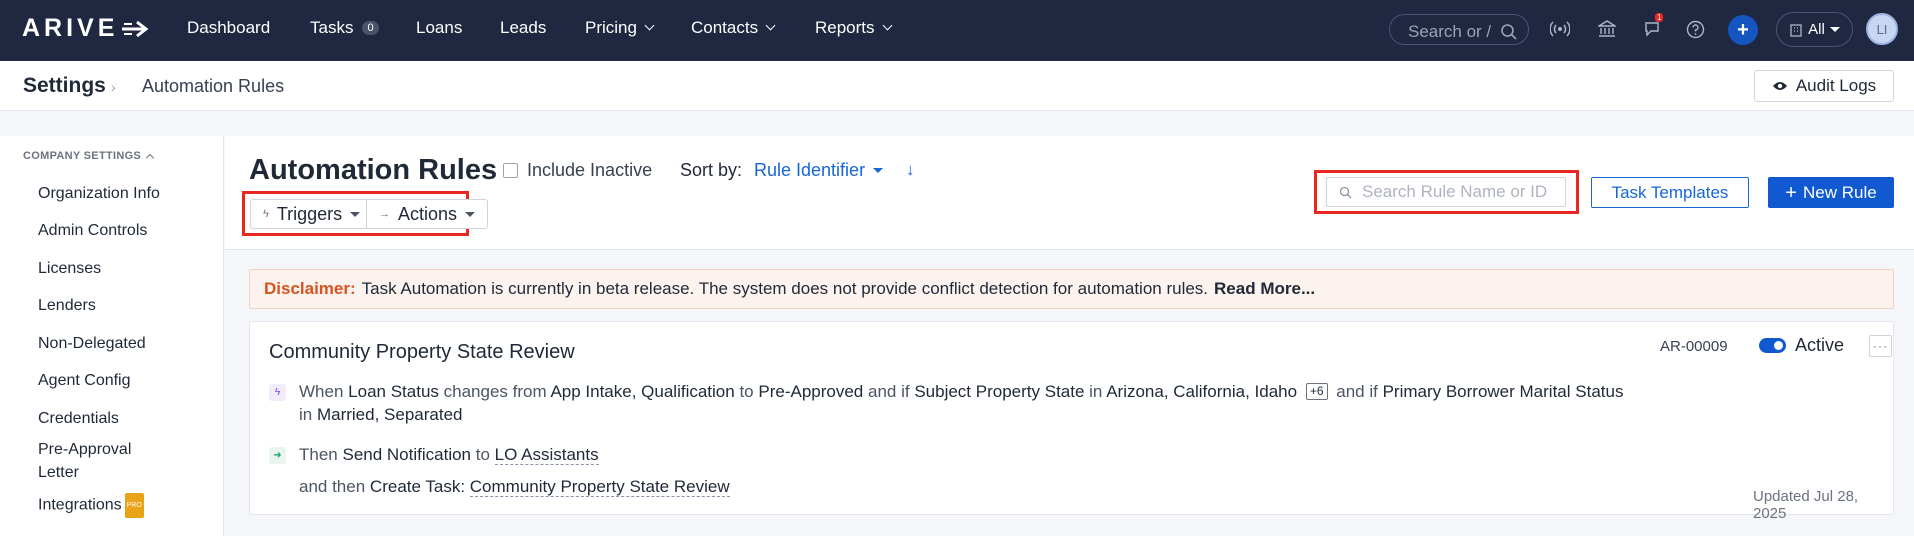  Describe the element at coordinates (642, 391) in the screenshot. I see `trigger-from-values: App Intake, Qualification` at that location.